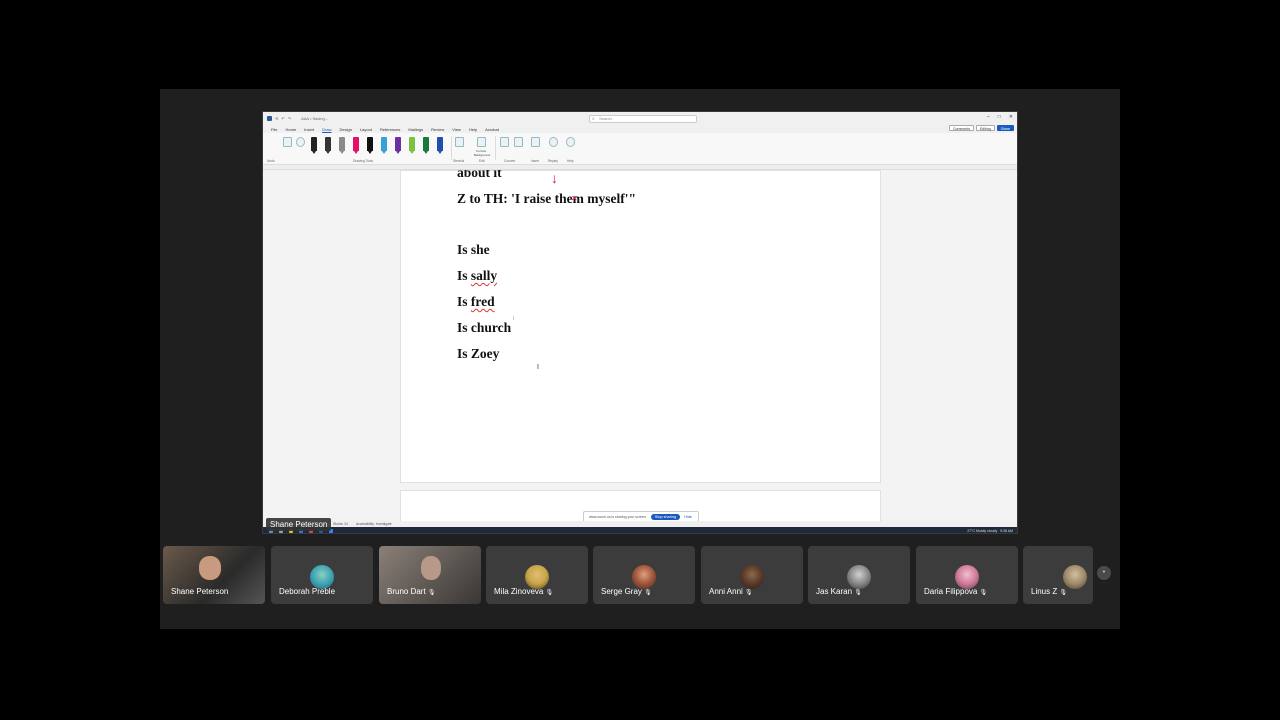  Describe the element at coordinates (276, 118) in the screenshot. I see `autosave-icon: ⟲` at that location.